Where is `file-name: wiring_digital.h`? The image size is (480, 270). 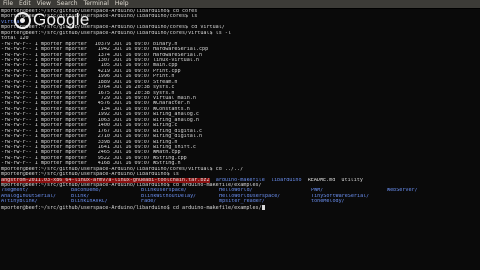
file-name: wiring_digital.h is located at coordinates (177, 137).